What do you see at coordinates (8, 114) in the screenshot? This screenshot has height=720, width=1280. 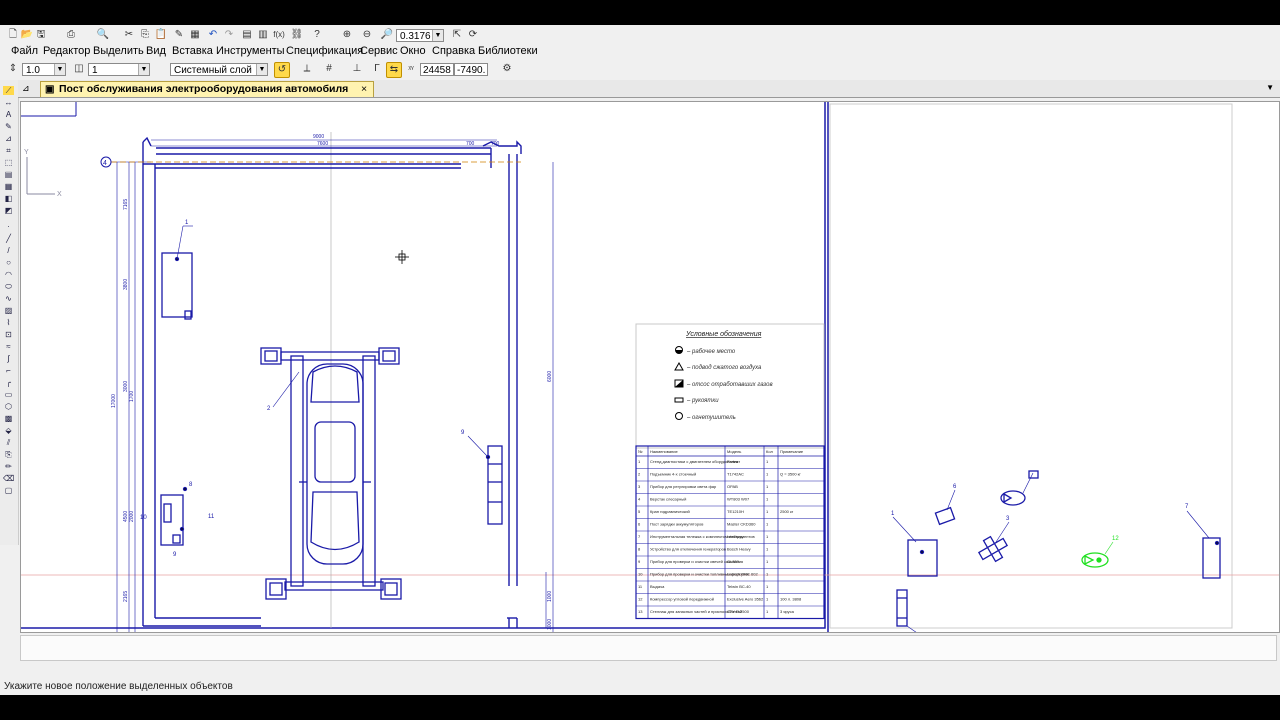 I see `designation-icon: A` at bounding box center [8, 114].